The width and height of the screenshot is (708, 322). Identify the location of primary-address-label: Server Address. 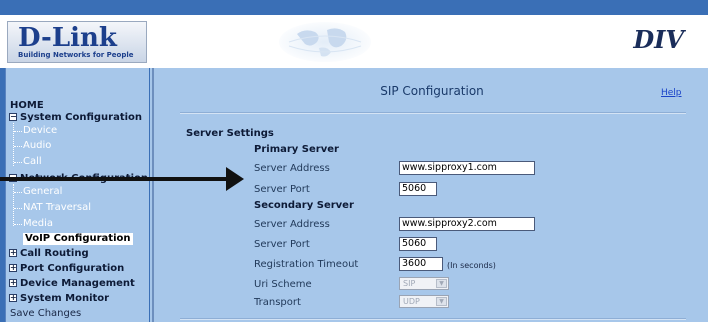
(292, 168).